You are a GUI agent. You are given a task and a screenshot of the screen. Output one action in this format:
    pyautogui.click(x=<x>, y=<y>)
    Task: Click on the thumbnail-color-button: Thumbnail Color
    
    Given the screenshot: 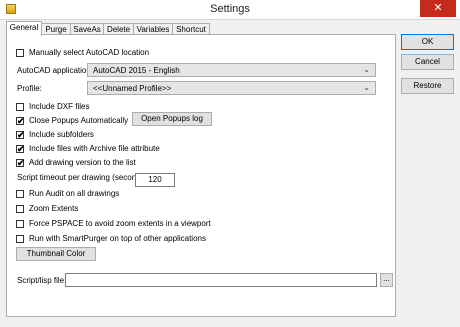 What is the action you would take?
    pyautogui.click(x=56, y=254)
    